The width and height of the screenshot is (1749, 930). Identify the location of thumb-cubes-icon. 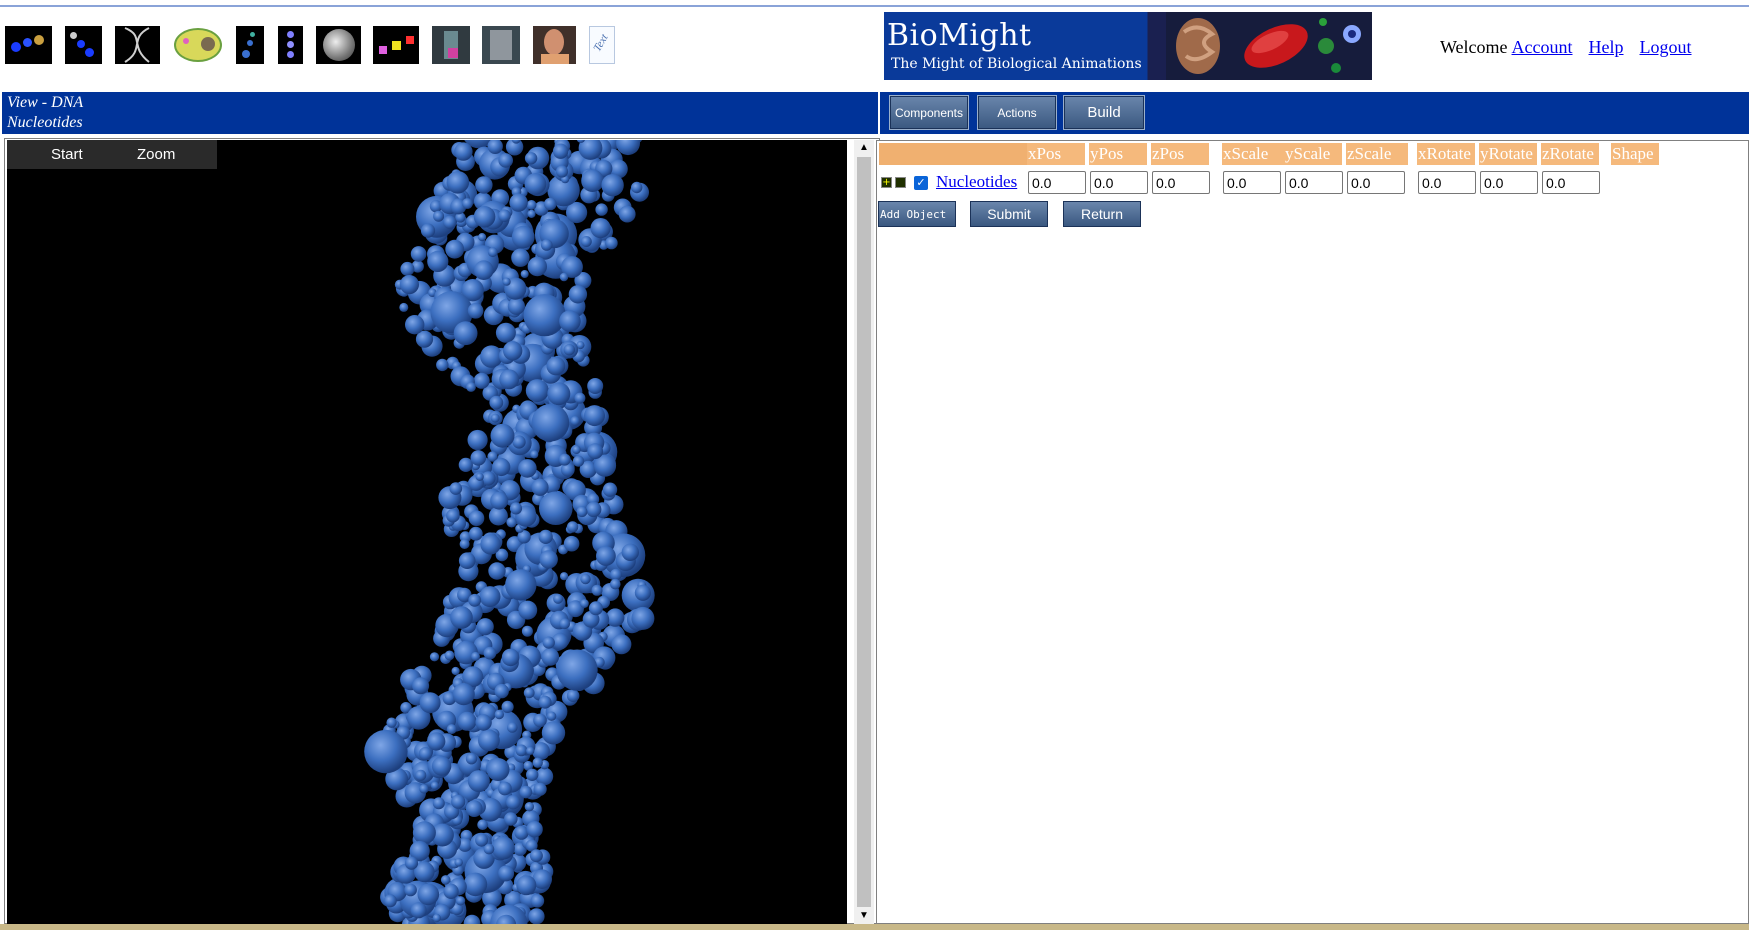
(396, 45).